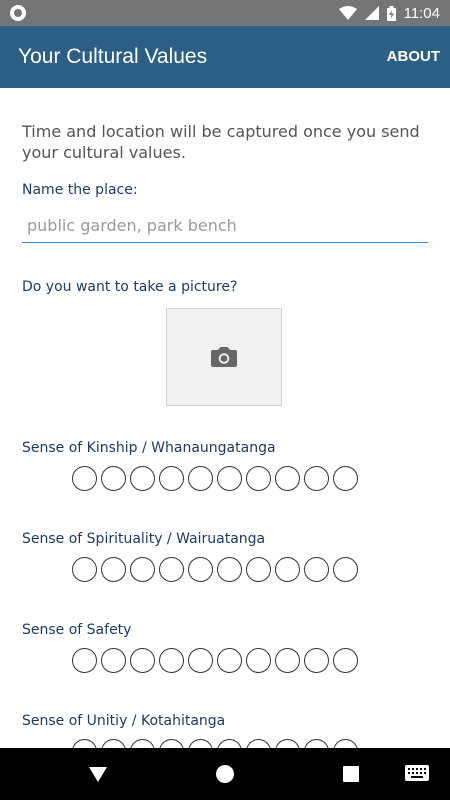 The width and height of the screenshot is (450, 800). What do you see at coordinates (149, 448) in the screenshot?
I see `value-label-kinship: Sense of Kinship / Whanaungatanga` at bounding box center [149, 448].